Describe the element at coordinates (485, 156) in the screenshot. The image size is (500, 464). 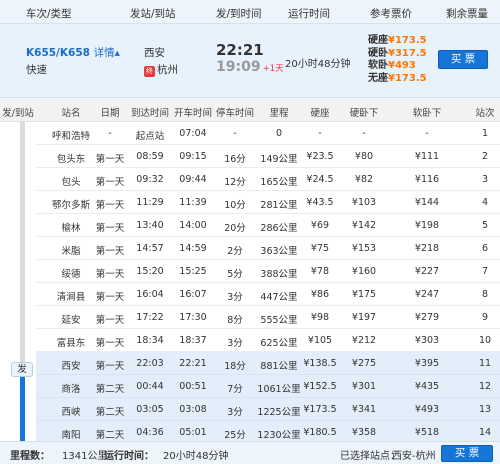
I see `stop-order: 2` at that location.